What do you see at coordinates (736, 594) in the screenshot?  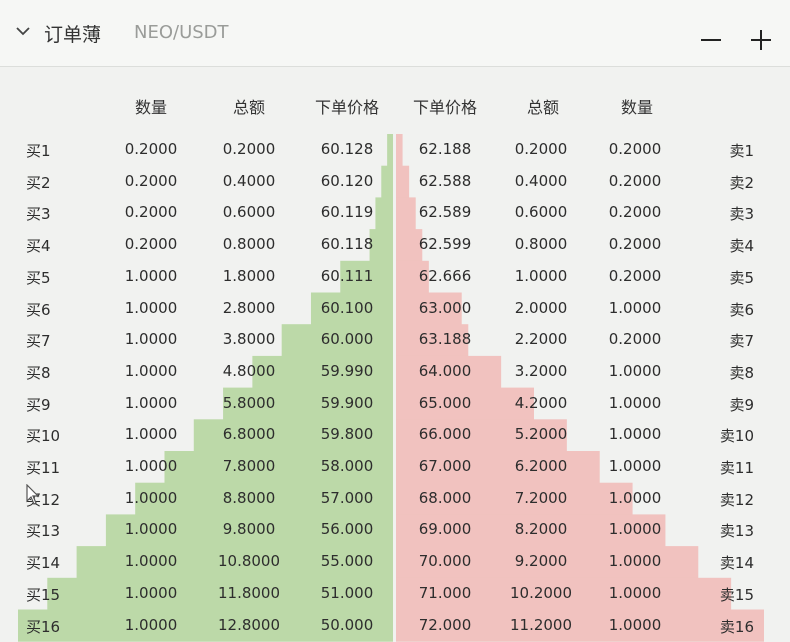 I see `ask-level-label: 卖15` at bounding box center [736, 594].